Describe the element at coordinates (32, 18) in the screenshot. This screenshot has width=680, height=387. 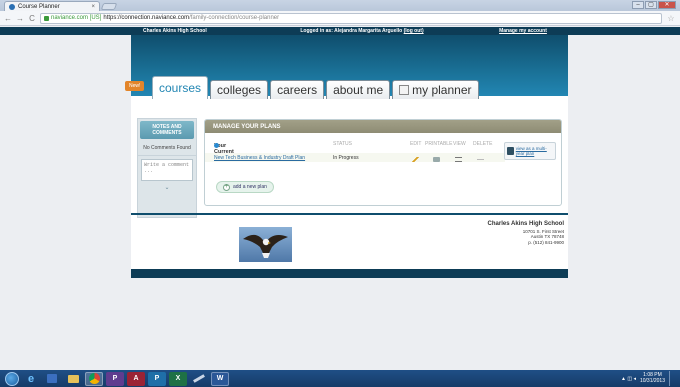
I see `reload-button: C` at that location.